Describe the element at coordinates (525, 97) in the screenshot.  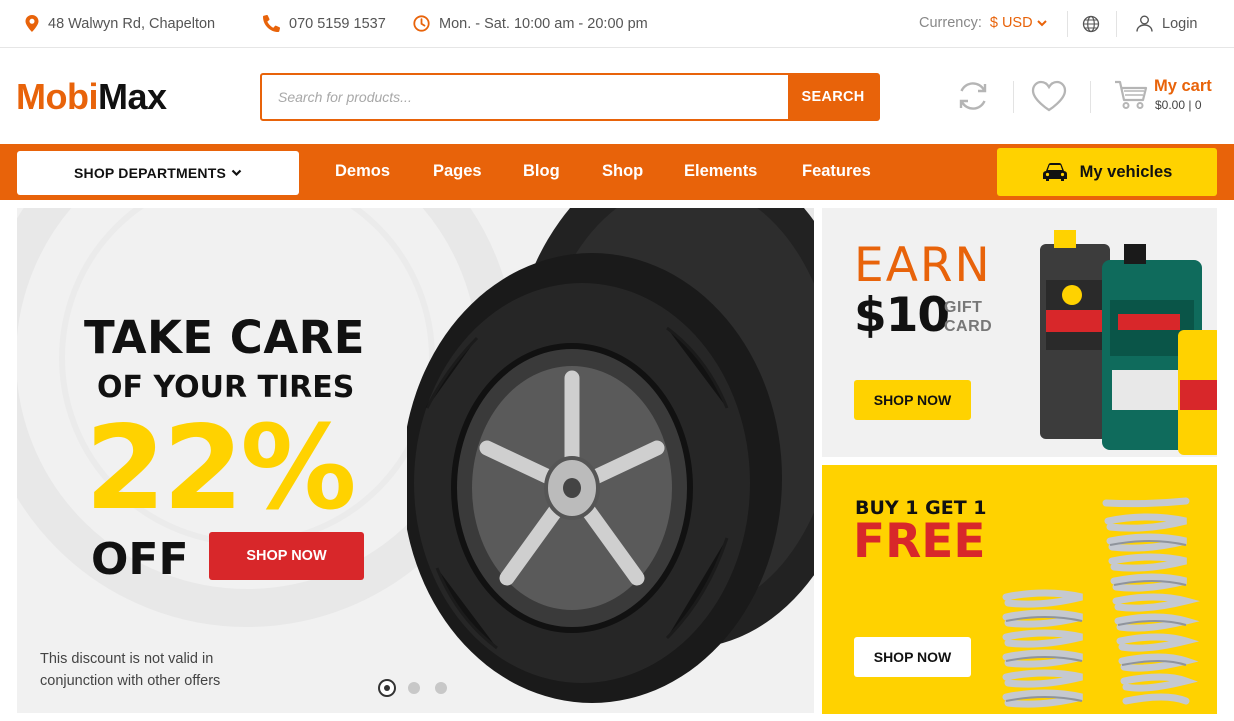
I see `search-input` at that location.